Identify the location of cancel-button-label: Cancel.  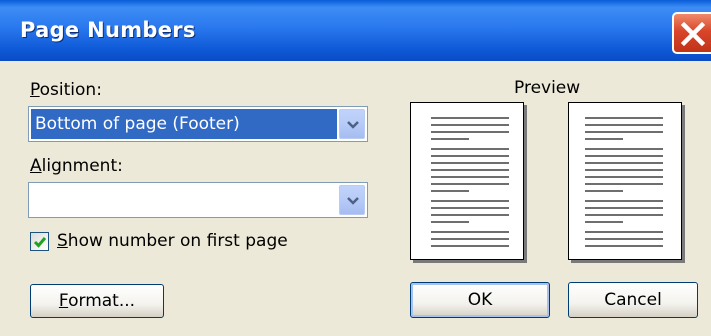
(633, 300).